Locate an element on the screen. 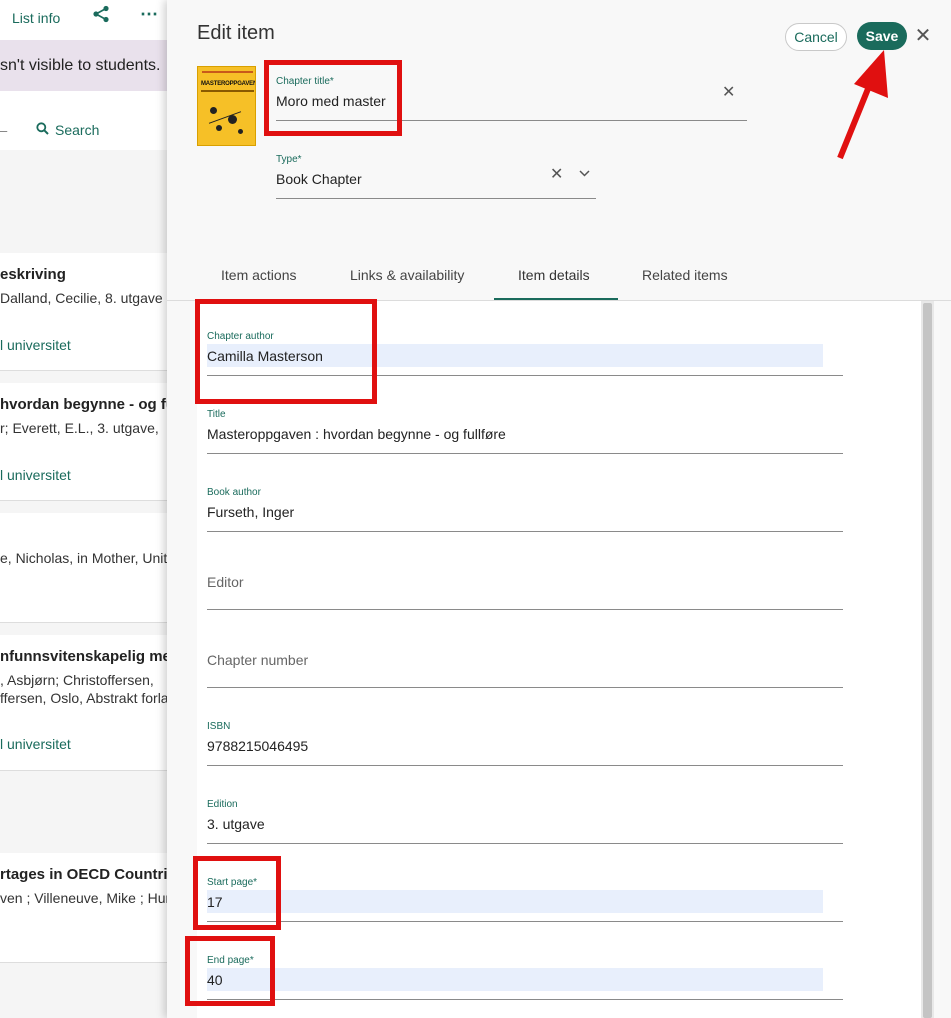 This screenshot has width=951, height=1018. share-icon is located at coordinates (101, 16).